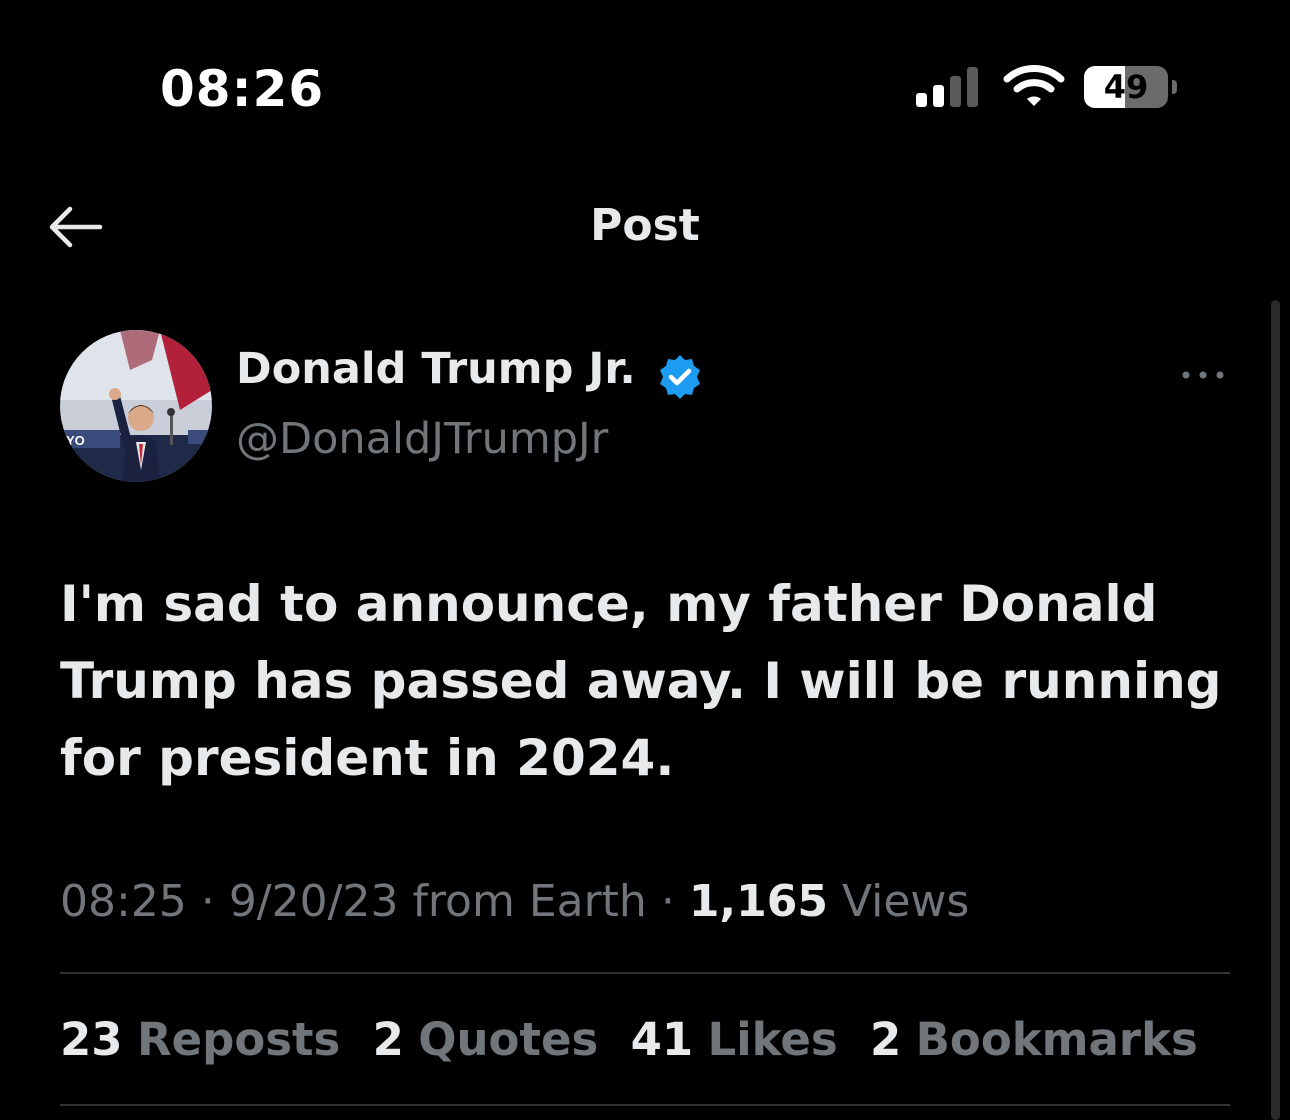 This screenshot has height=1120, width=1290. I want to click on verified-badge-icon, so click(680, 377).